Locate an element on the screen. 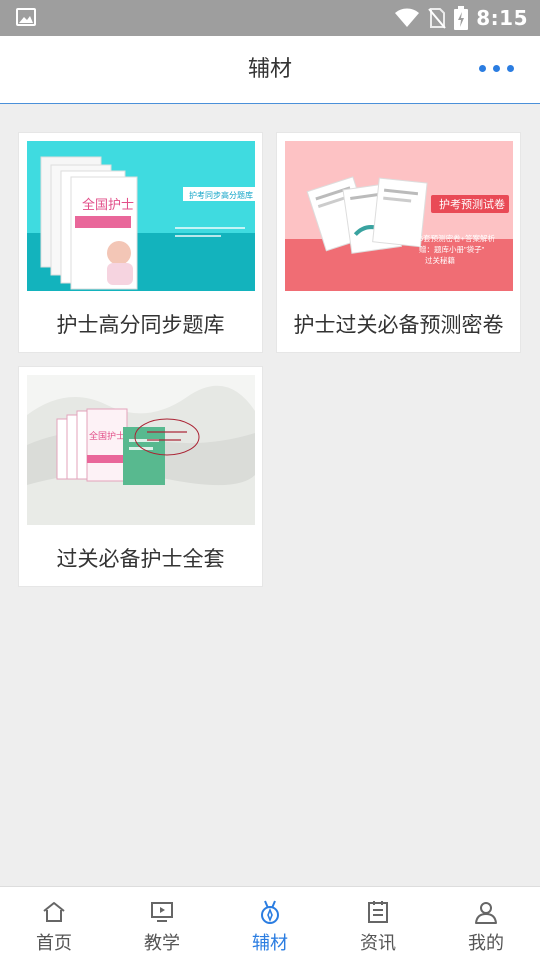 This screenshot has height=960, width=540. page-title: 辅材 is located at coordinates (269, 69).